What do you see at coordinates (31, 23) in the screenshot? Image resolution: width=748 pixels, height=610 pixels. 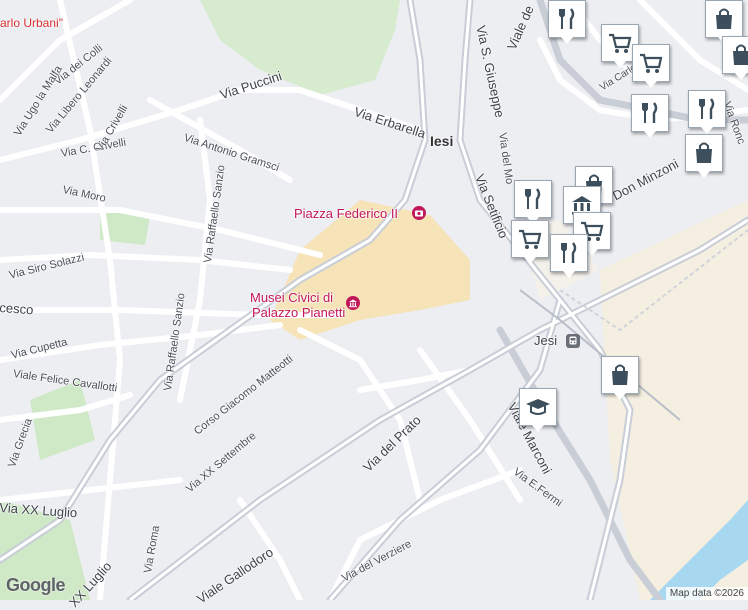 I see `label-carlo-urbani: arlo Urbani"` at bounding box center [31, 23].